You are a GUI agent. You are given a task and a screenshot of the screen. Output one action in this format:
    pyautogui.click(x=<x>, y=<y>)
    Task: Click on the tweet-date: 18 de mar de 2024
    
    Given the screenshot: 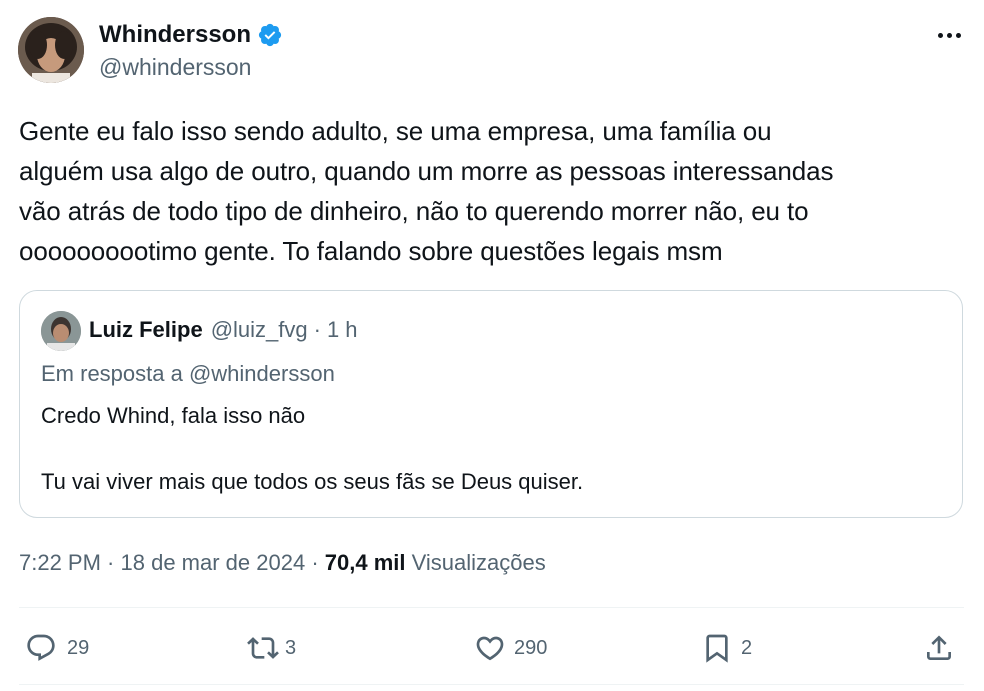 What is the action you would take?
    pyautogui.click(x=213, y=562)
    